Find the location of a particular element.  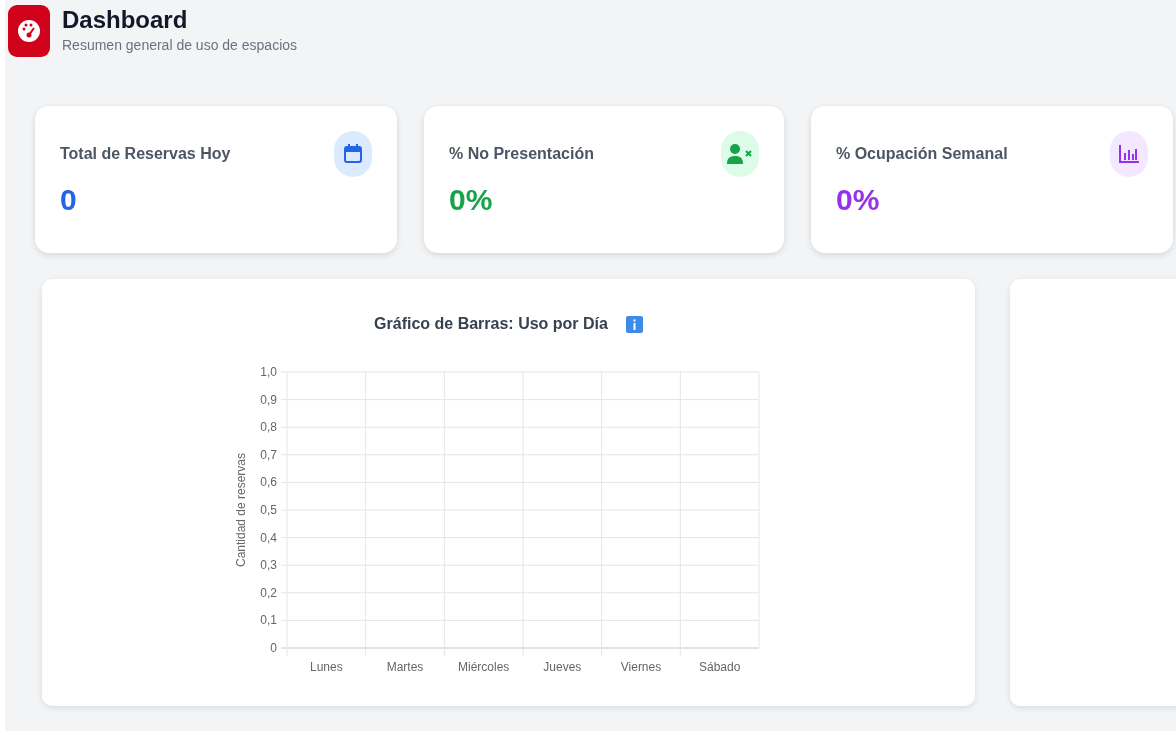

chart-title: Gráfico de Barras: Uso por Día is located at coordinates (491, 324).